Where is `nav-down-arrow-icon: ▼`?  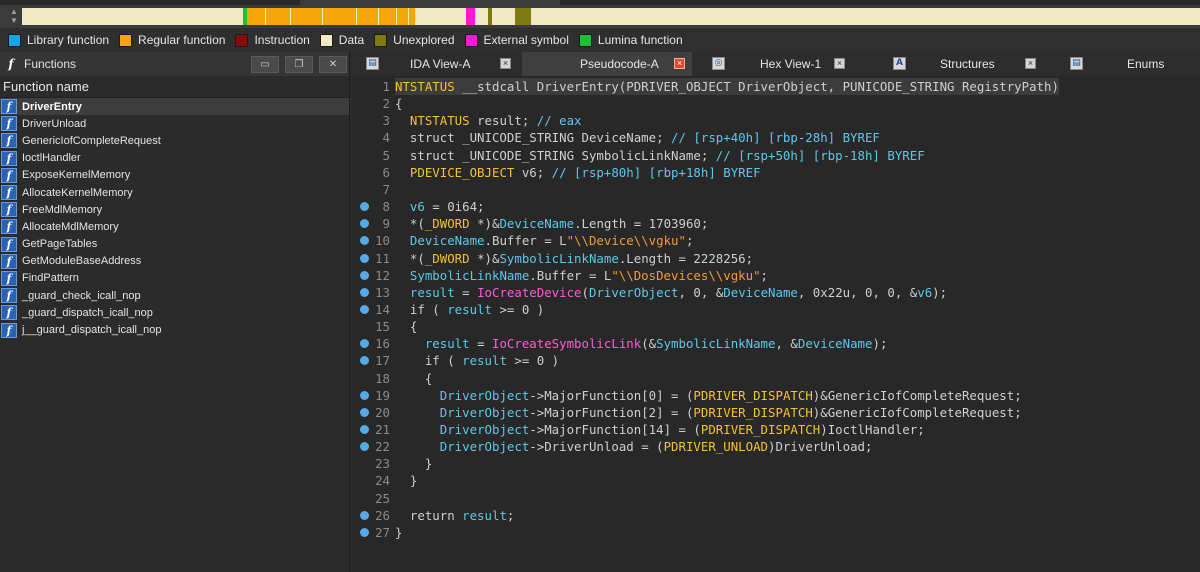 nav-down-arrow-icon: ▼ is located at coordinates (14, 21).